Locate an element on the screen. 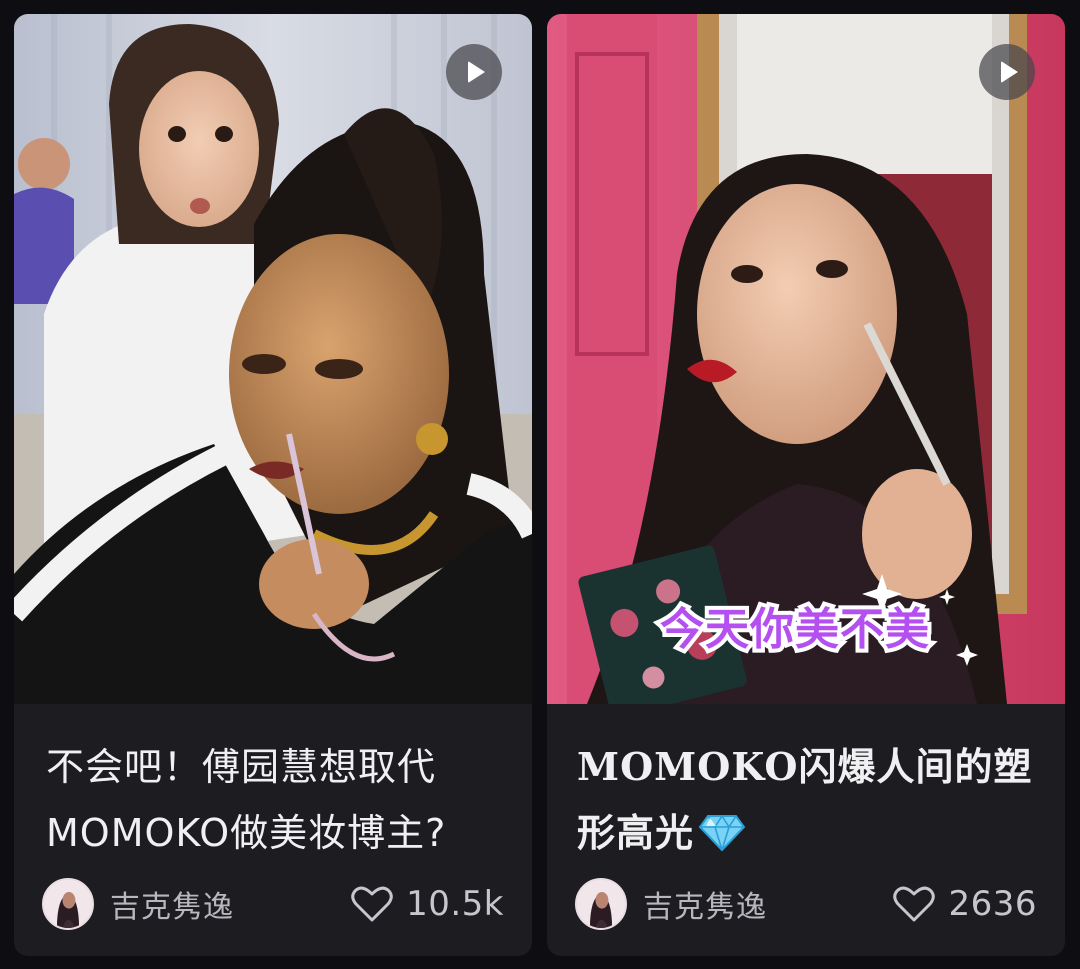 Image resolution: width=1080 pixels, height=969 pixels. like-button: 2636 is located at coordinates (964, 904).